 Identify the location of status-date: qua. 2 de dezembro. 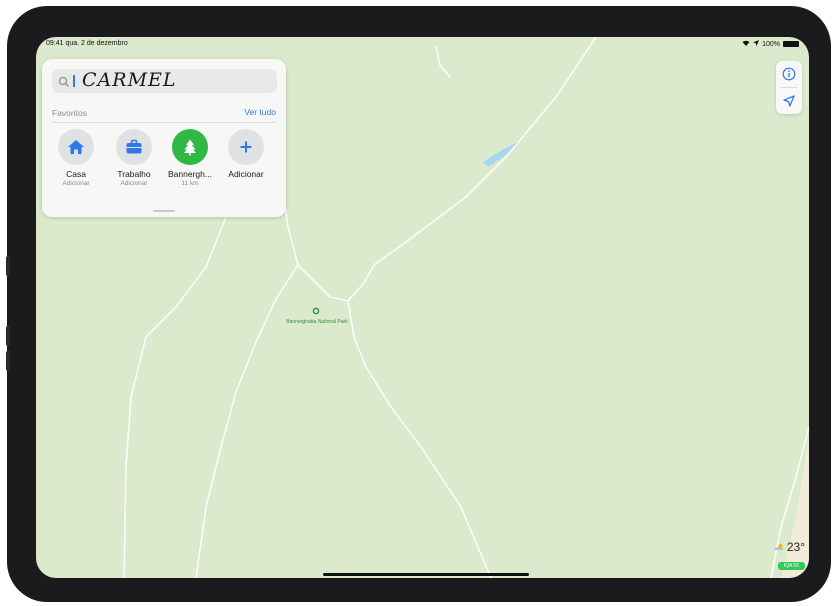
(96, 43).